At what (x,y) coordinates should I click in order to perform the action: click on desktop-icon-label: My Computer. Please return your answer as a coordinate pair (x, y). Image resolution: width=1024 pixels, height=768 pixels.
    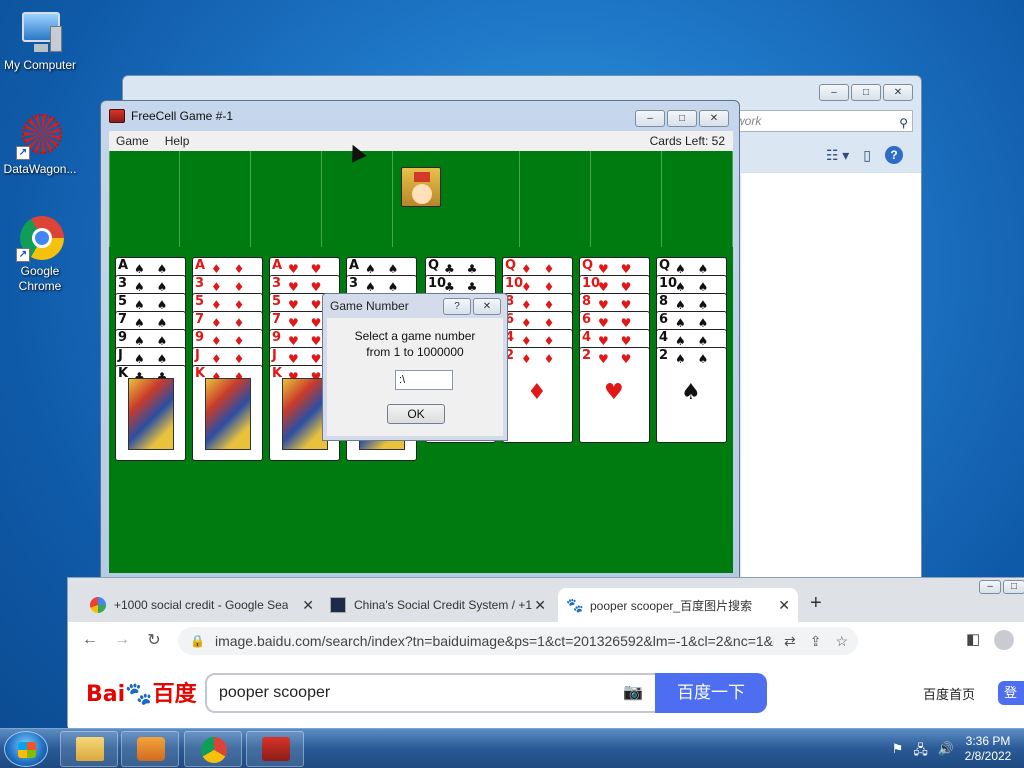
    Looking at the image, I should click on (40, 65).